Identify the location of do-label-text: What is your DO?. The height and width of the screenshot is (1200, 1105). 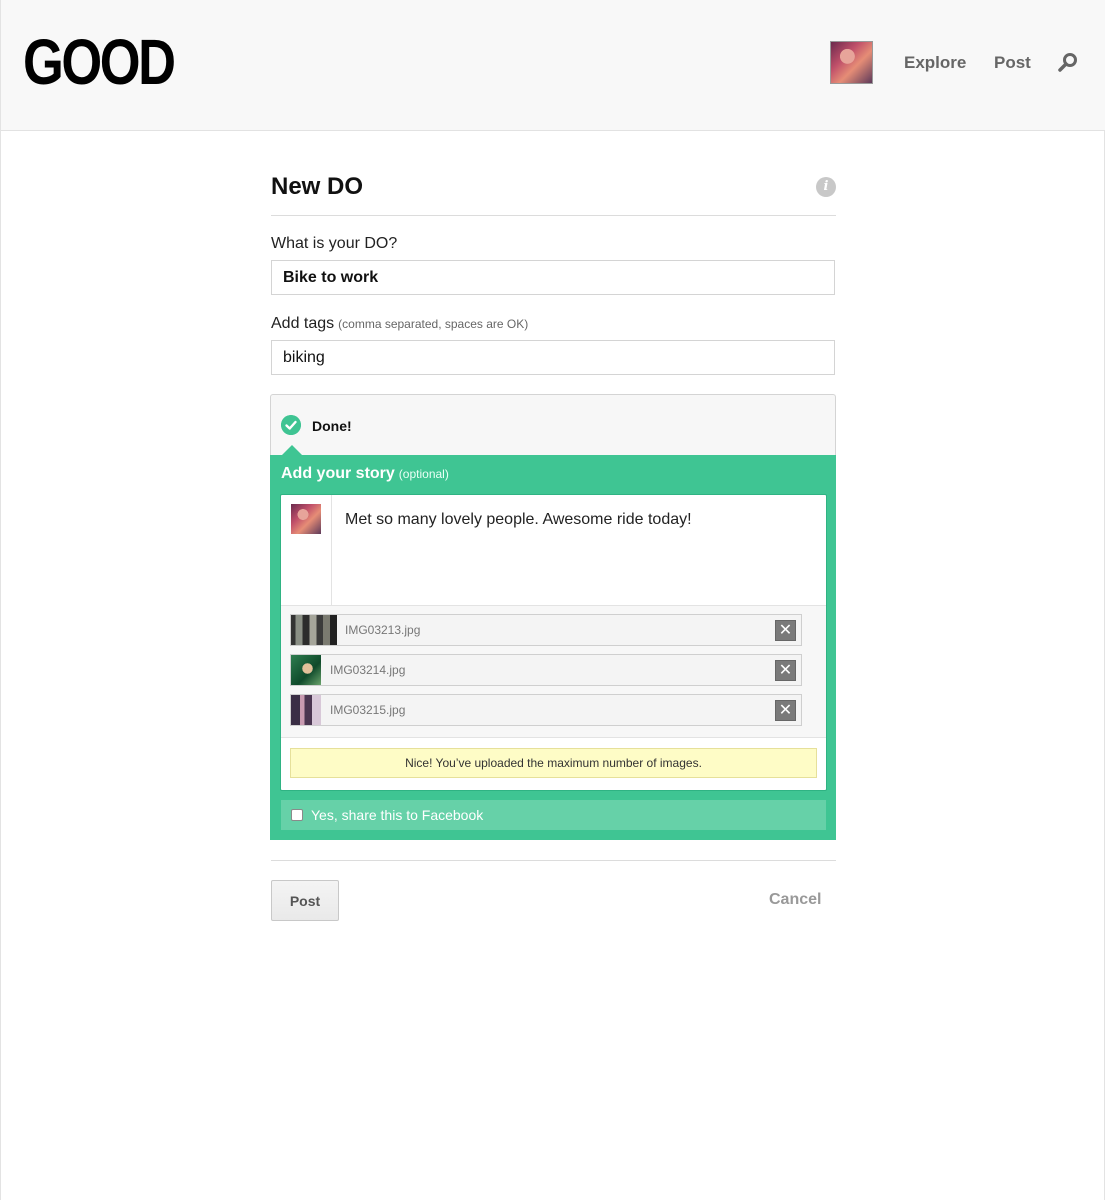
(334, 243).